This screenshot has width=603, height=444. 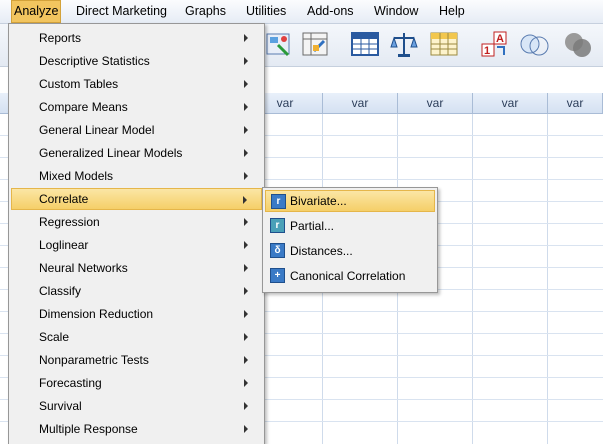 What do you see at coordinates (94, 360) in the screenshot?
I see `menu-item-label: Nonparametric Tests` at bounding box center [94, 360].